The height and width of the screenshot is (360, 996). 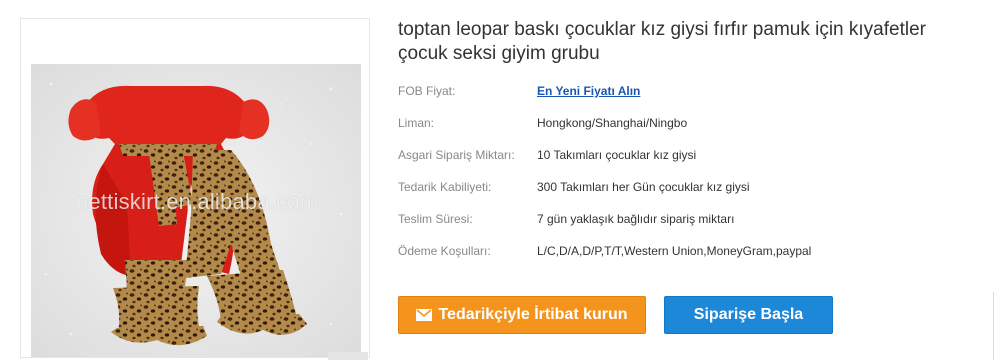 What do you see at coordinates (617, 155) in the screenshot?
I see `detail-value: 10 Takımları çocuklar kız giysi` at bounding box center [617, 155].